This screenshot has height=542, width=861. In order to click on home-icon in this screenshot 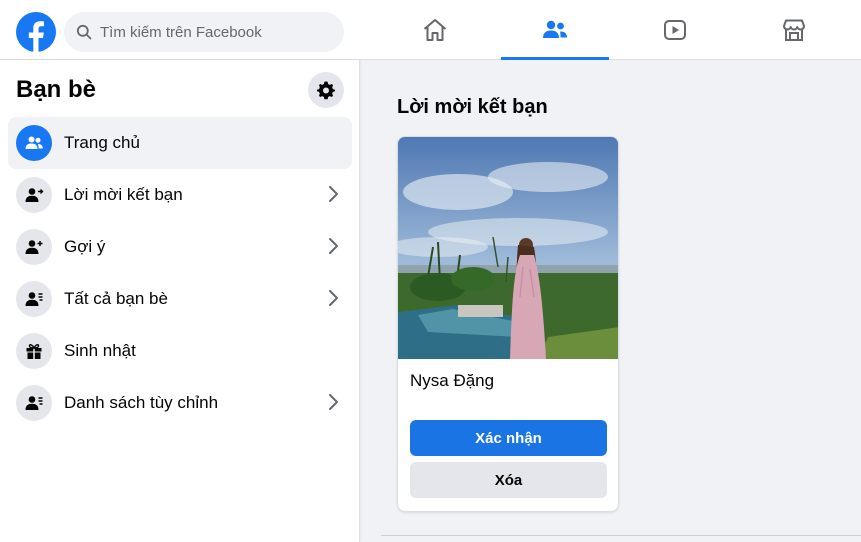, I will do `click(435, 30)`.